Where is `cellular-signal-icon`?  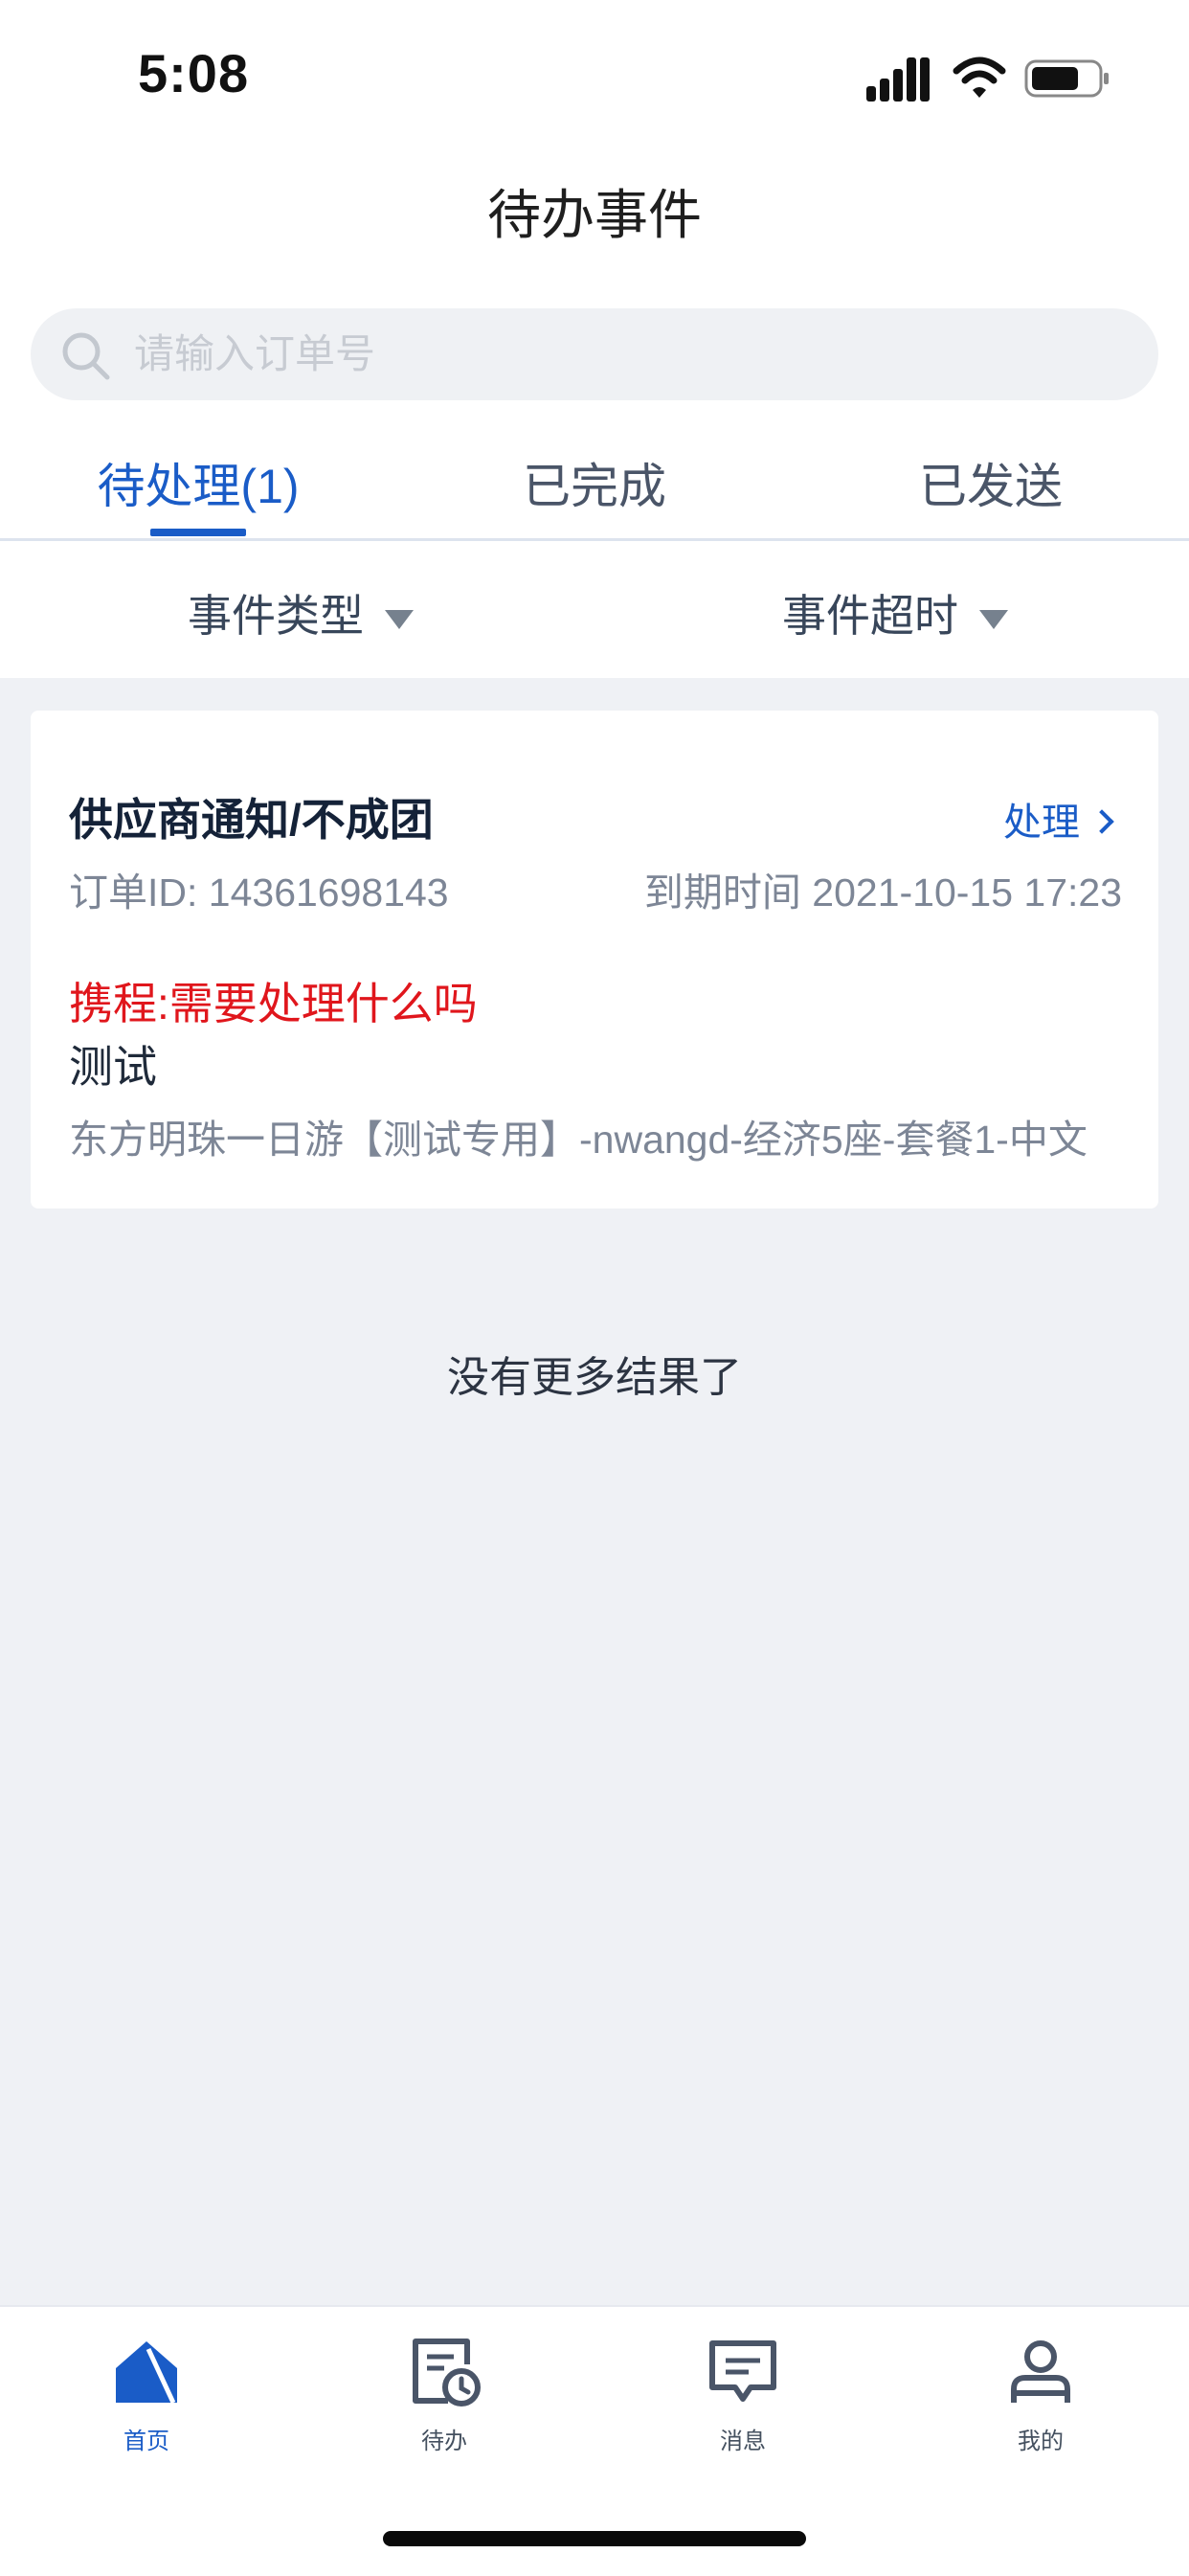 cellular-signal-icon is located at coordinates (898, 79).